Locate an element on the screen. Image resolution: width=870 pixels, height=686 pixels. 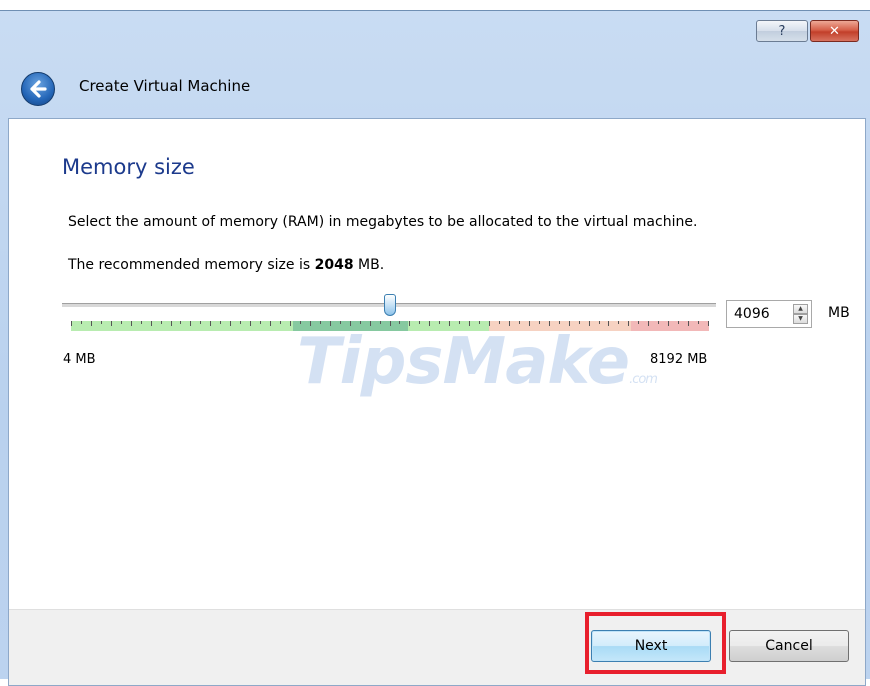
watermark-logo: TipsMake.com is located at coordinates (477, 362).